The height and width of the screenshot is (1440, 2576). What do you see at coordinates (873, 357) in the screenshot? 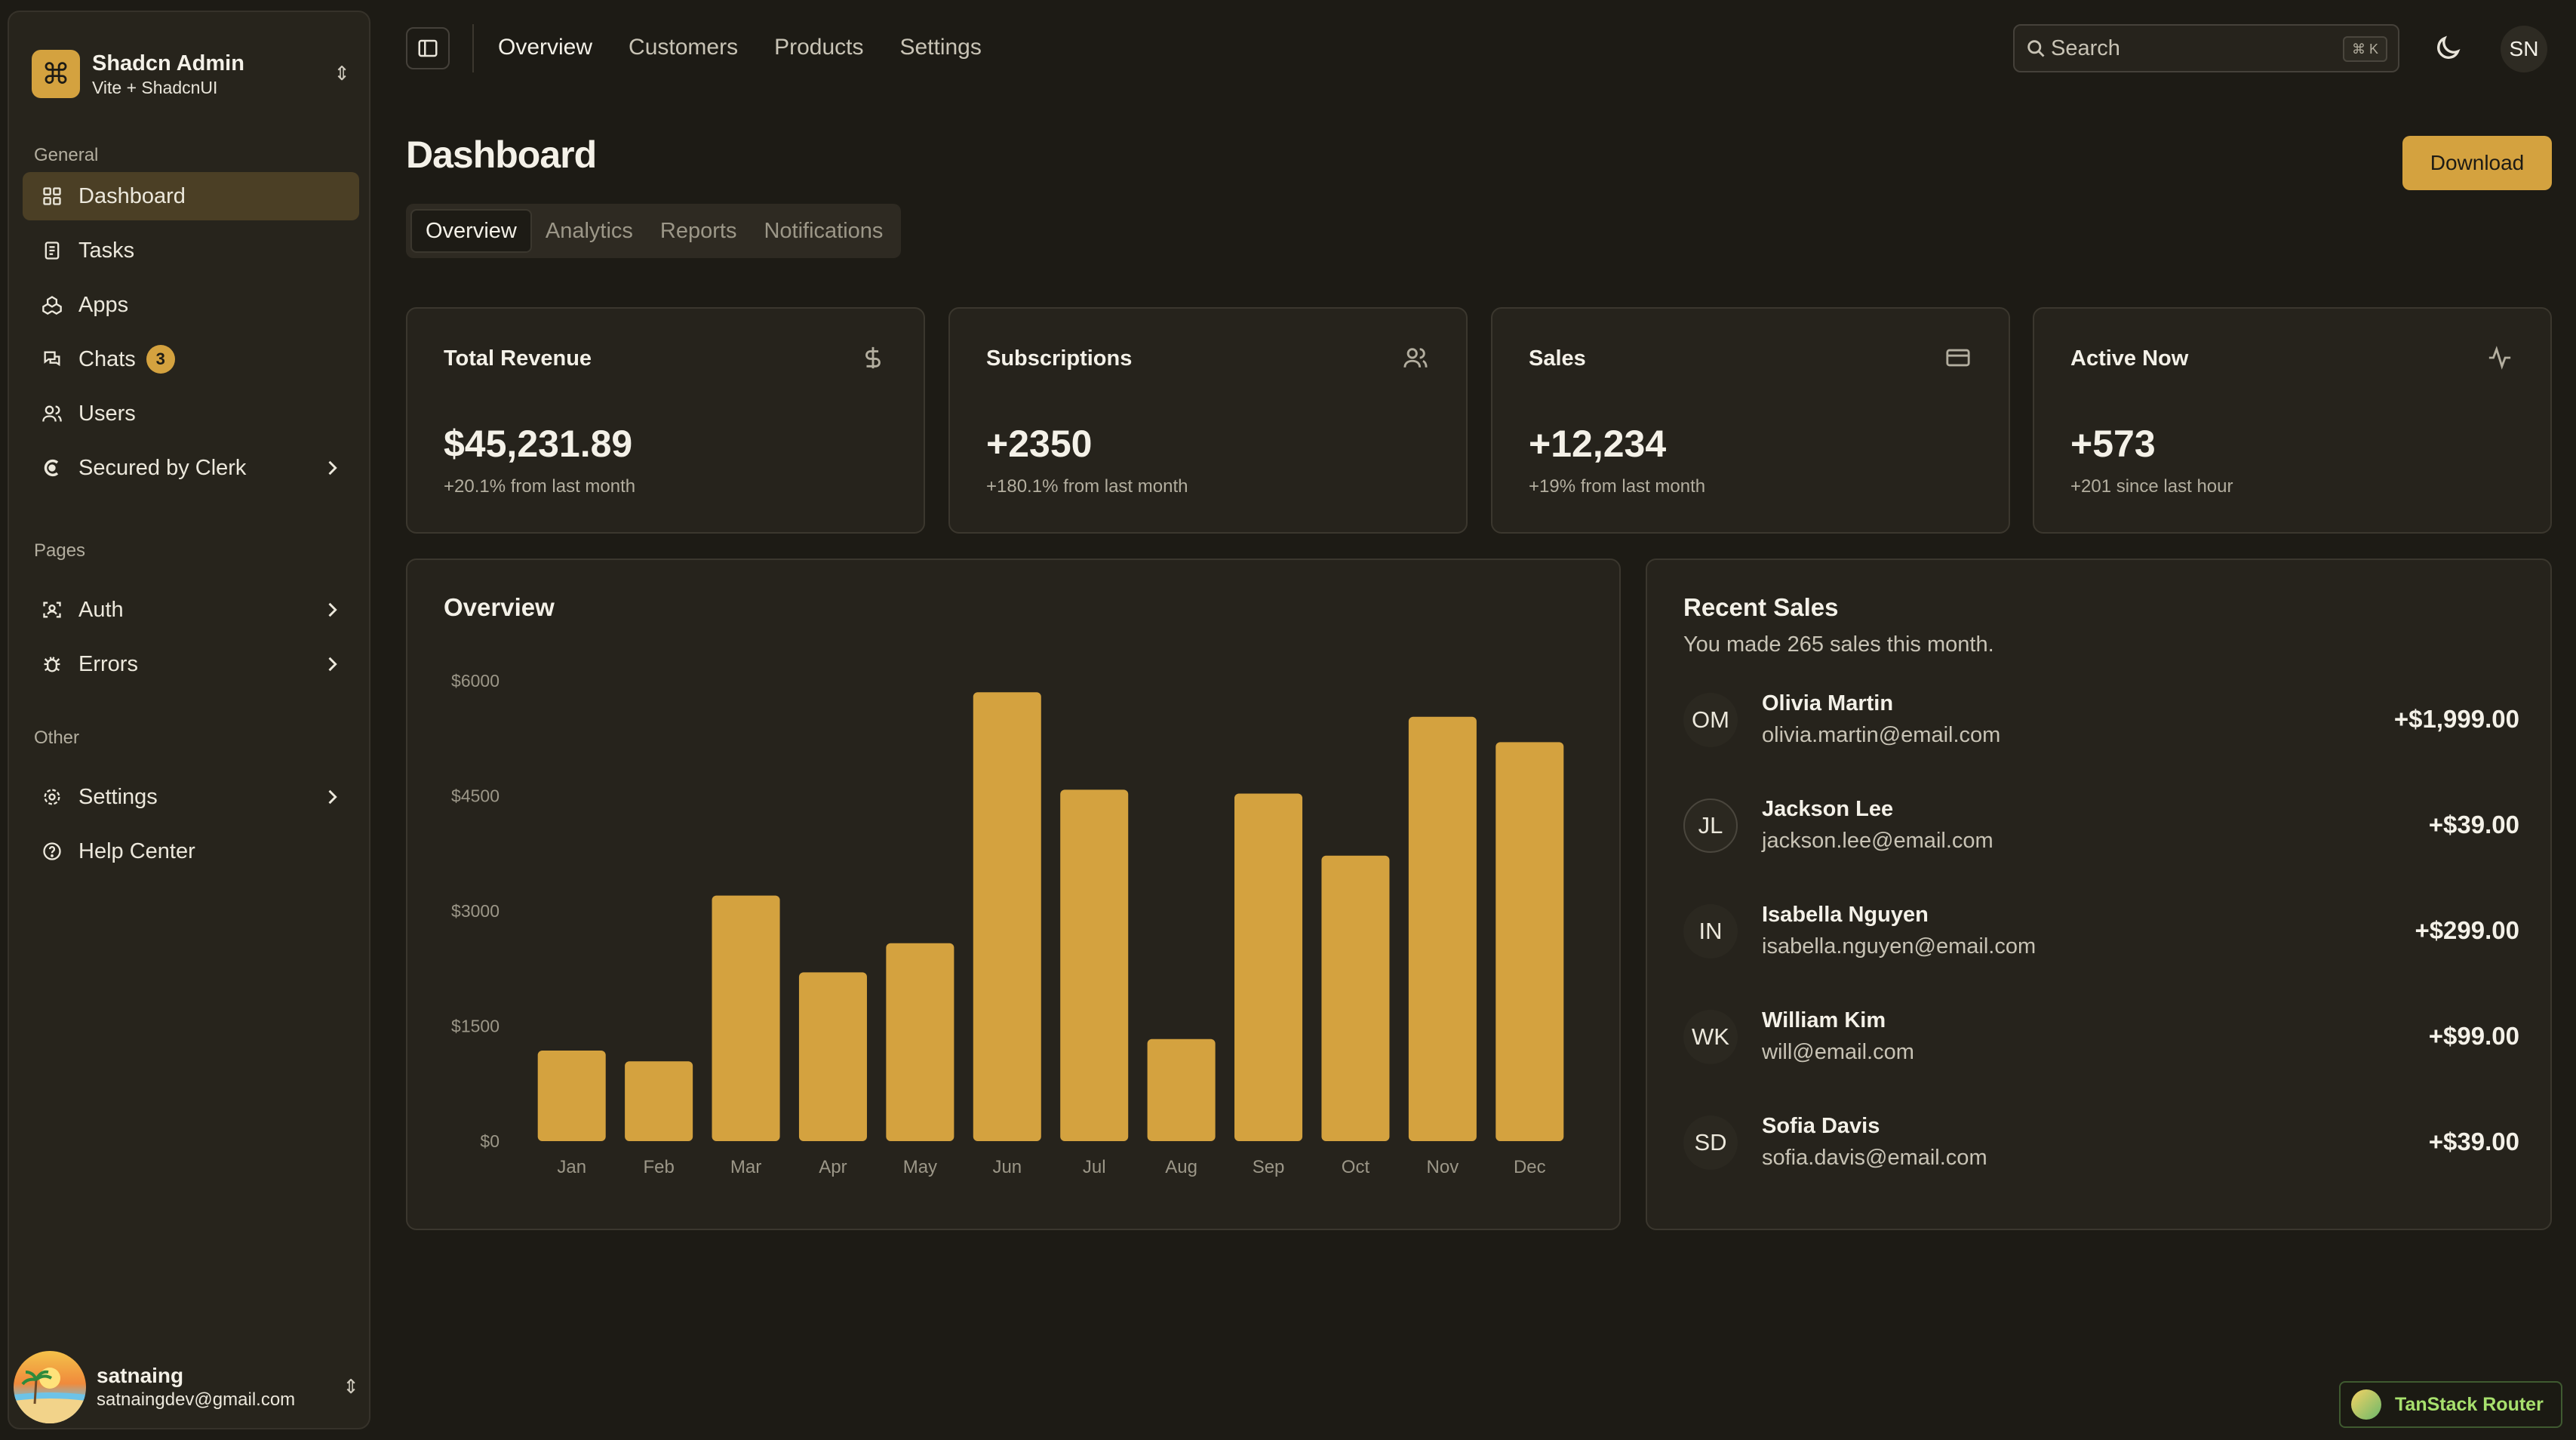
I see `dollar-icon` at bounding box center [873, 357].